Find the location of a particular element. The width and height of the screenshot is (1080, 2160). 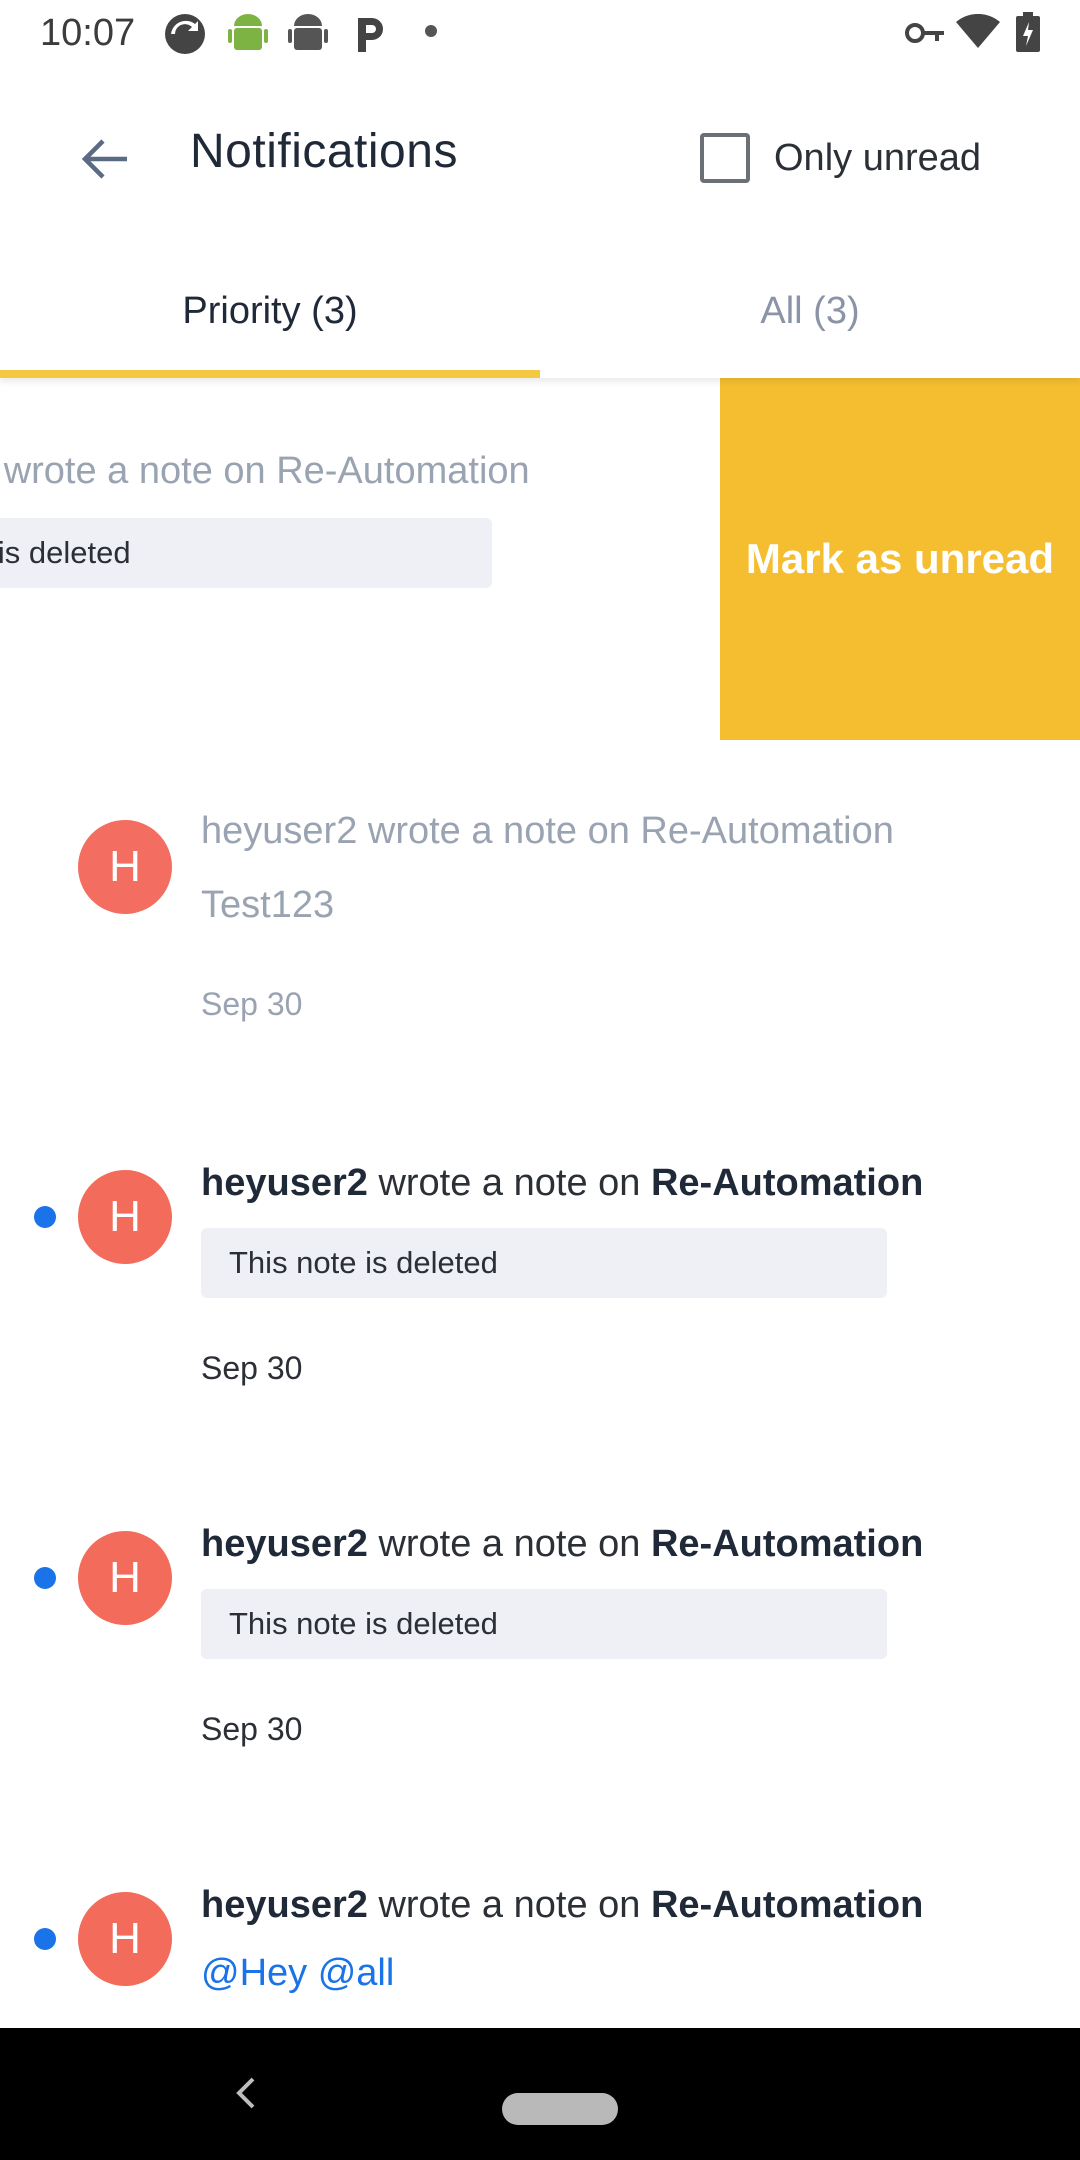

arrow-back-icon is located at coordinates (104, 159).